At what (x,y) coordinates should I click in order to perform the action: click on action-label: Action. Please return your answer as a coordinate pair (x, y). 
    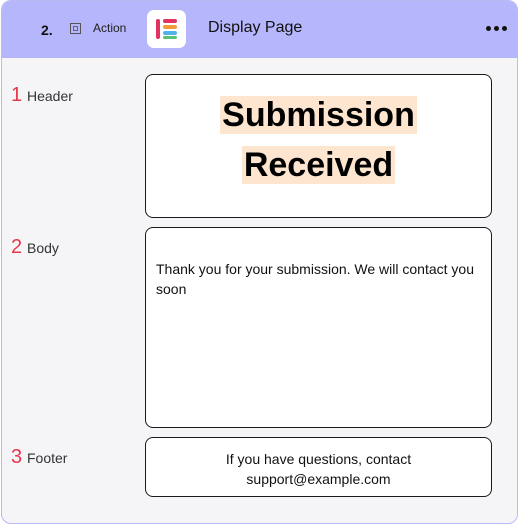
    Looking at the image, I should click on (110, 28).